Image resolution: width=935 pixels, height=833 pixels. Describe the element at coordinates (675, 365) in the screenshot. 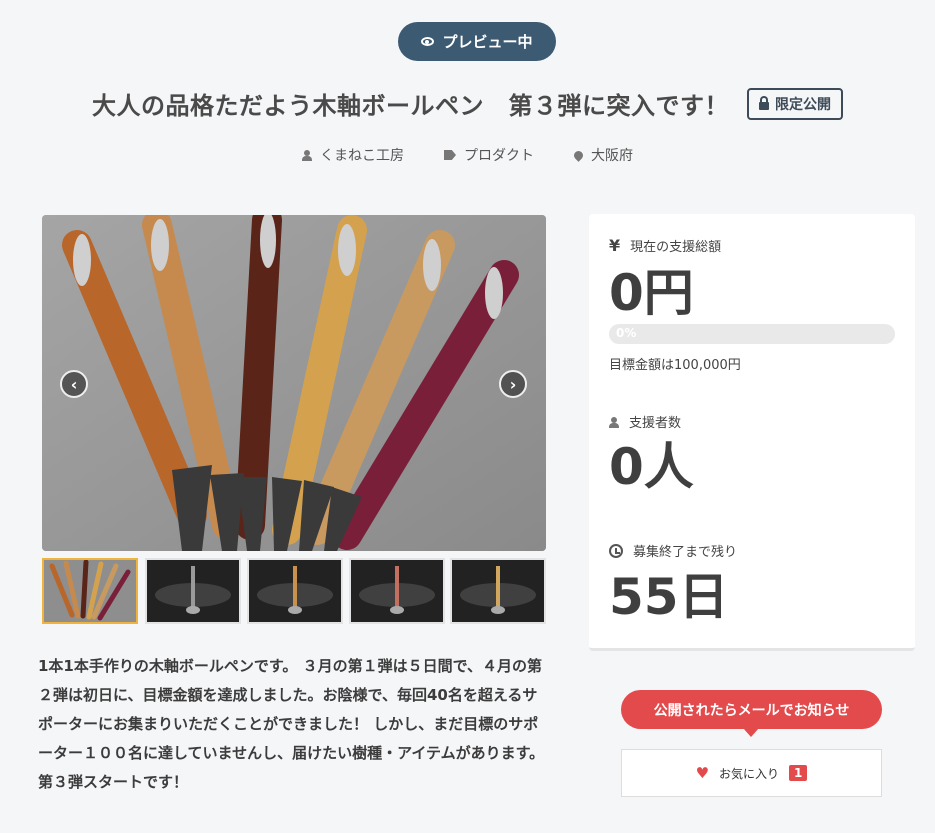

I see `goal-amount: 目標金額は100,000円` at that location.